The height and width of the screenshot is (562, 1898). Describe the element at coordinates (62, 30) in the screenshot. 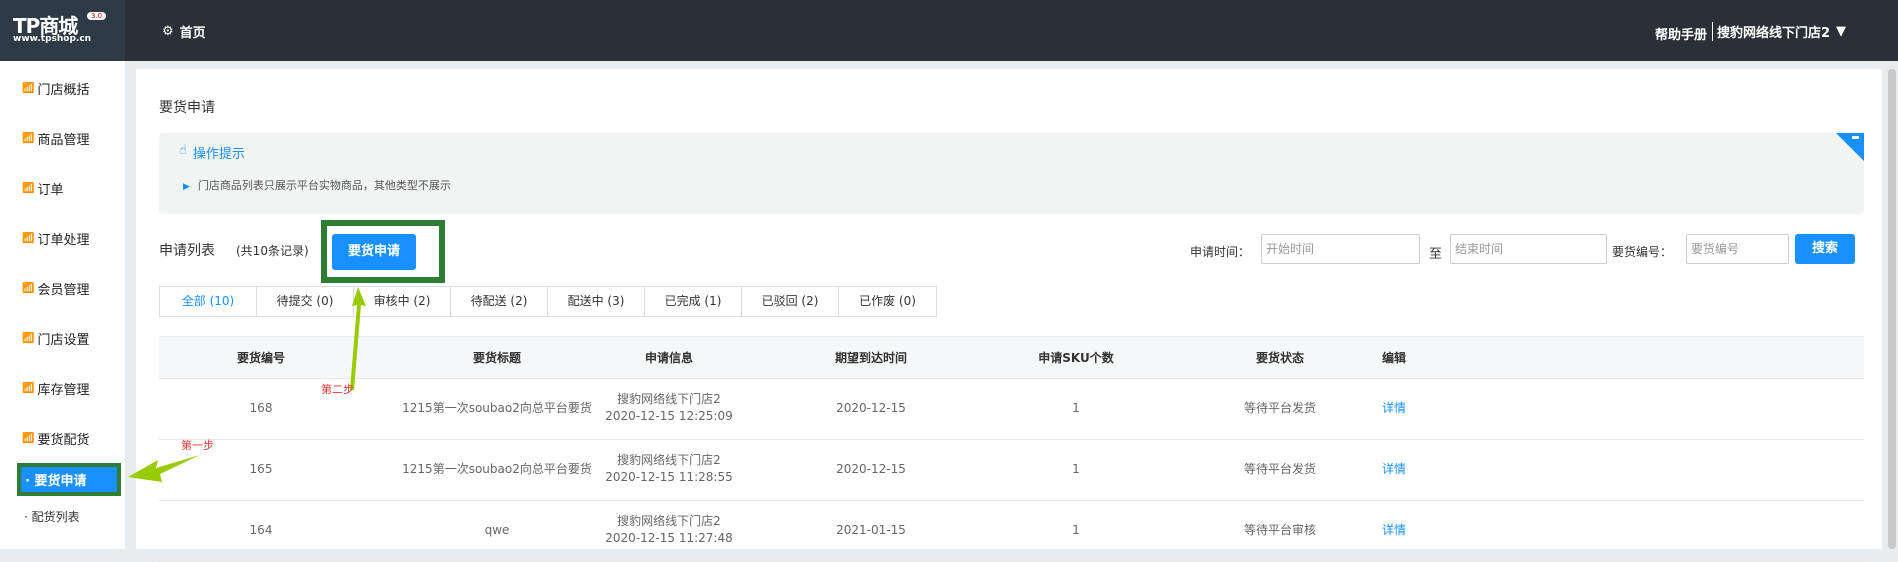

I see `logo: TP商城 3.0 www.tpshop.cn` at that location.